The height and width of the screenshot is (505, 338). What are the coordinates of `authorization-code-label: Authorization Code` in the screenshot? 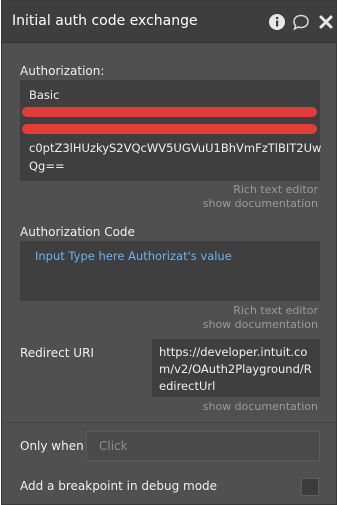 It's located at (77, 232).